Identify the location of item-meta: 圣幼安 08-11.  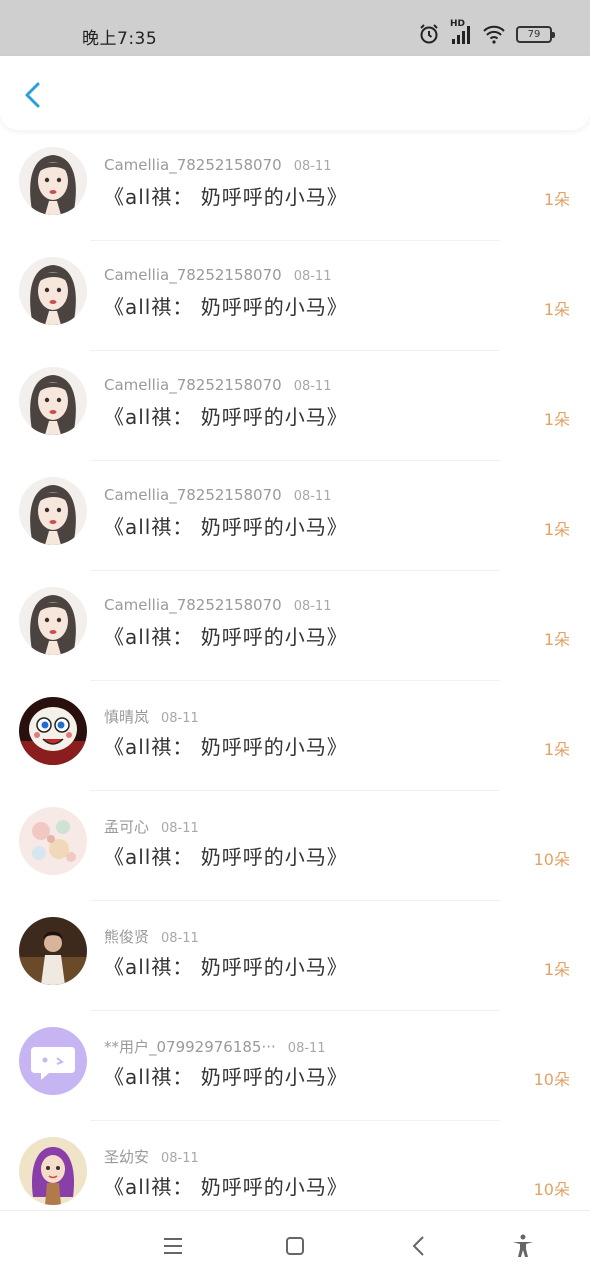
(151, 1156).